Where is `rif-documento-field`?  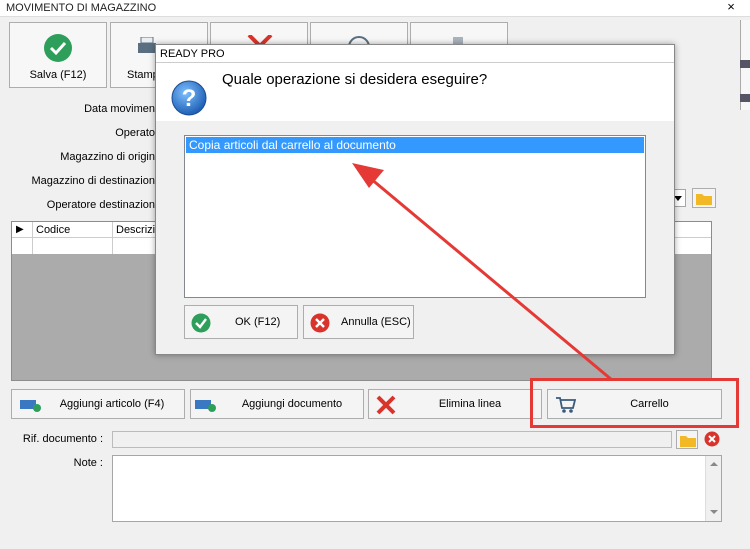
rif-documento-field is located at coordinates (392, 439).